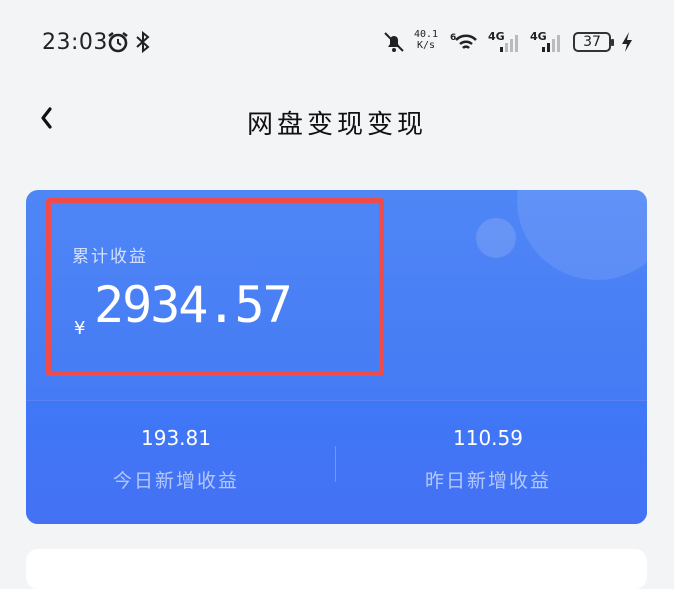 The height and width of the screenshot is (589, 674). I want to click on network-speed-value: 40.1, so click(426, 34).